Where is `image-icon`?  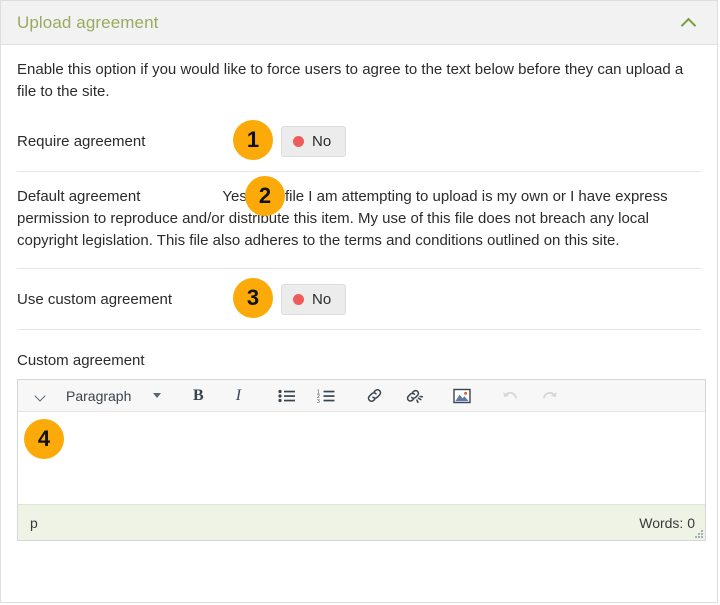
image-icon is located at coordinates (462, 396).